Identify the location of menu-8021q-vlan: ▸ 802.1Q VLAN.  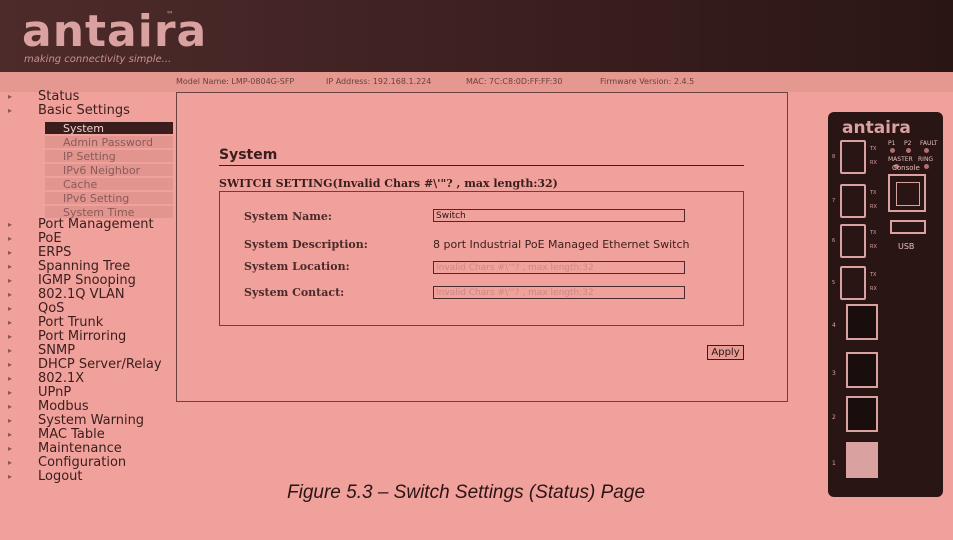
(66, 294).